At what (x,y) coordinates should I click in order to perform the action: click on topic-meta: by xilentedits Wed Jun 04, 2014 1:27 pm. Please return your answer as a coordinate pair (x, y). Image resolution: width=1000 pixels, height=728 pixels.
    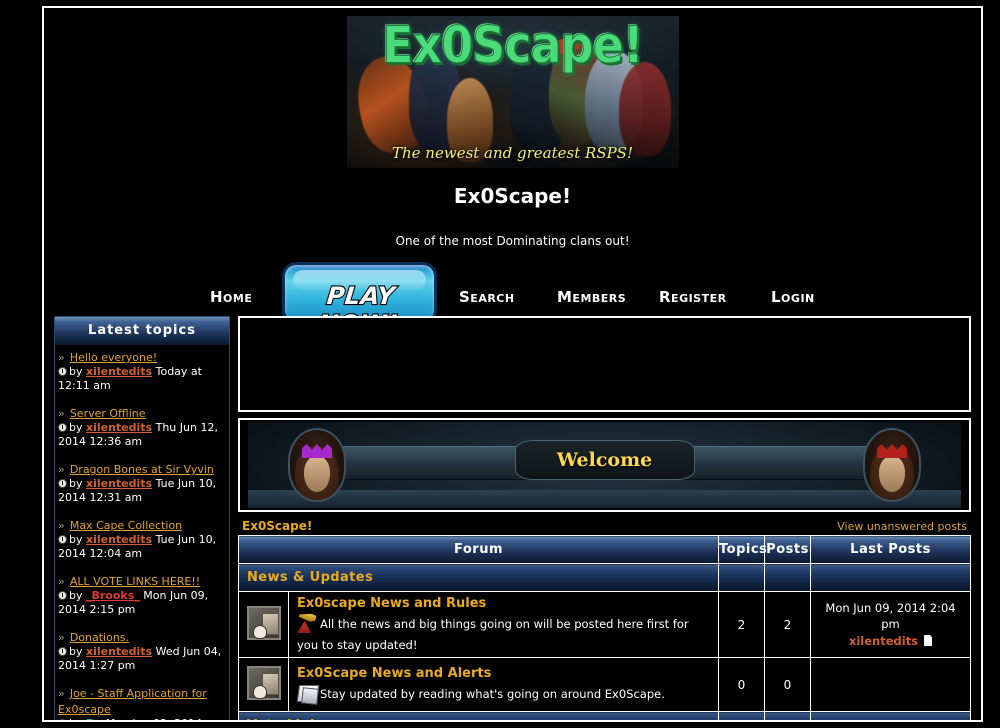
    Looking at the image, I should click on (142, 659).